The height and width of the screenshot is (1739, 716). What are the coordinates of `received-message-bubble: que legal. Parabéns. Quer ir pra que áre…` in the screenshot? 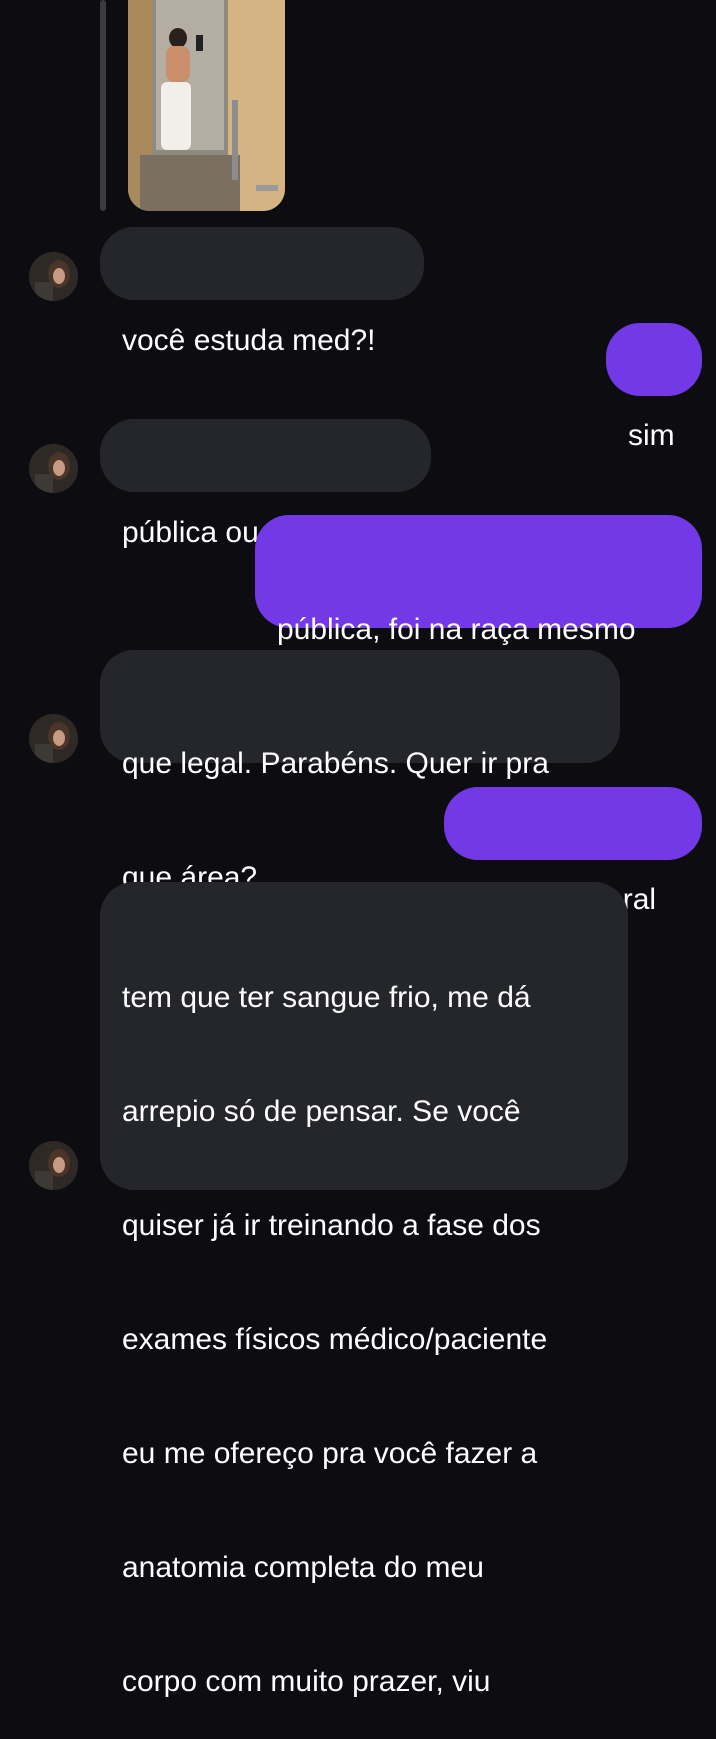 It's located at (360, 772).